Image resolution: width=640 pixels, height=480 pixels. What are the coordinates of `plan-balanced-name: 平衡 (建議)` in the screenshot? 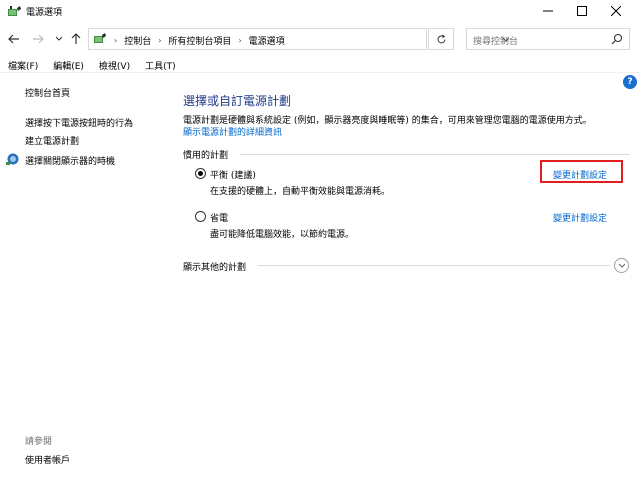 It's located at (233, 174).